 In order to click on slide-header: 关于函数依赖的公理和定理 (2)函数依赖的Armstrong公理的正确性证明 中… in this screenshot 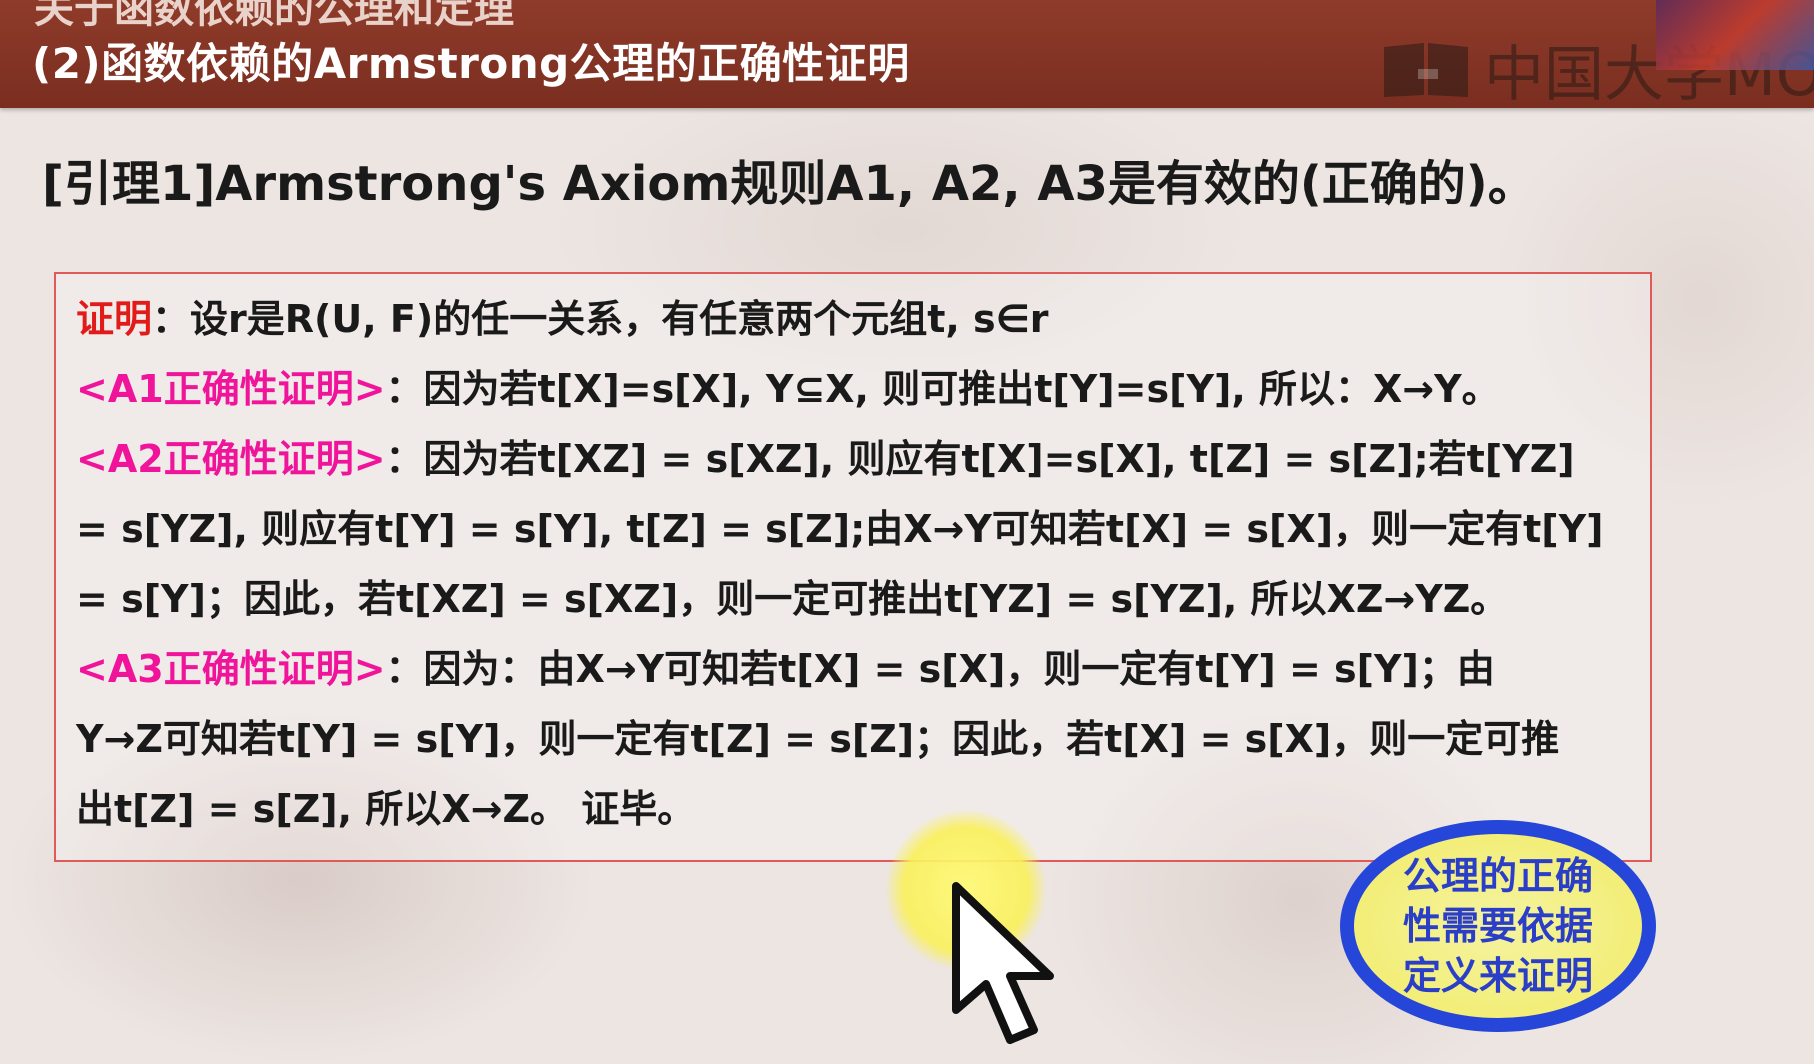, I will do `click(907, 55)`.